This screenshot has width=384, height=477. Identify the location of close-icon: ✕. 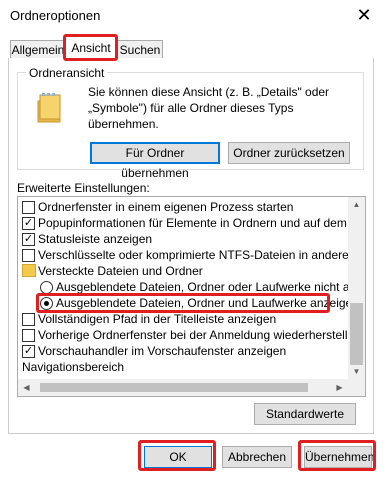
(364, 15).